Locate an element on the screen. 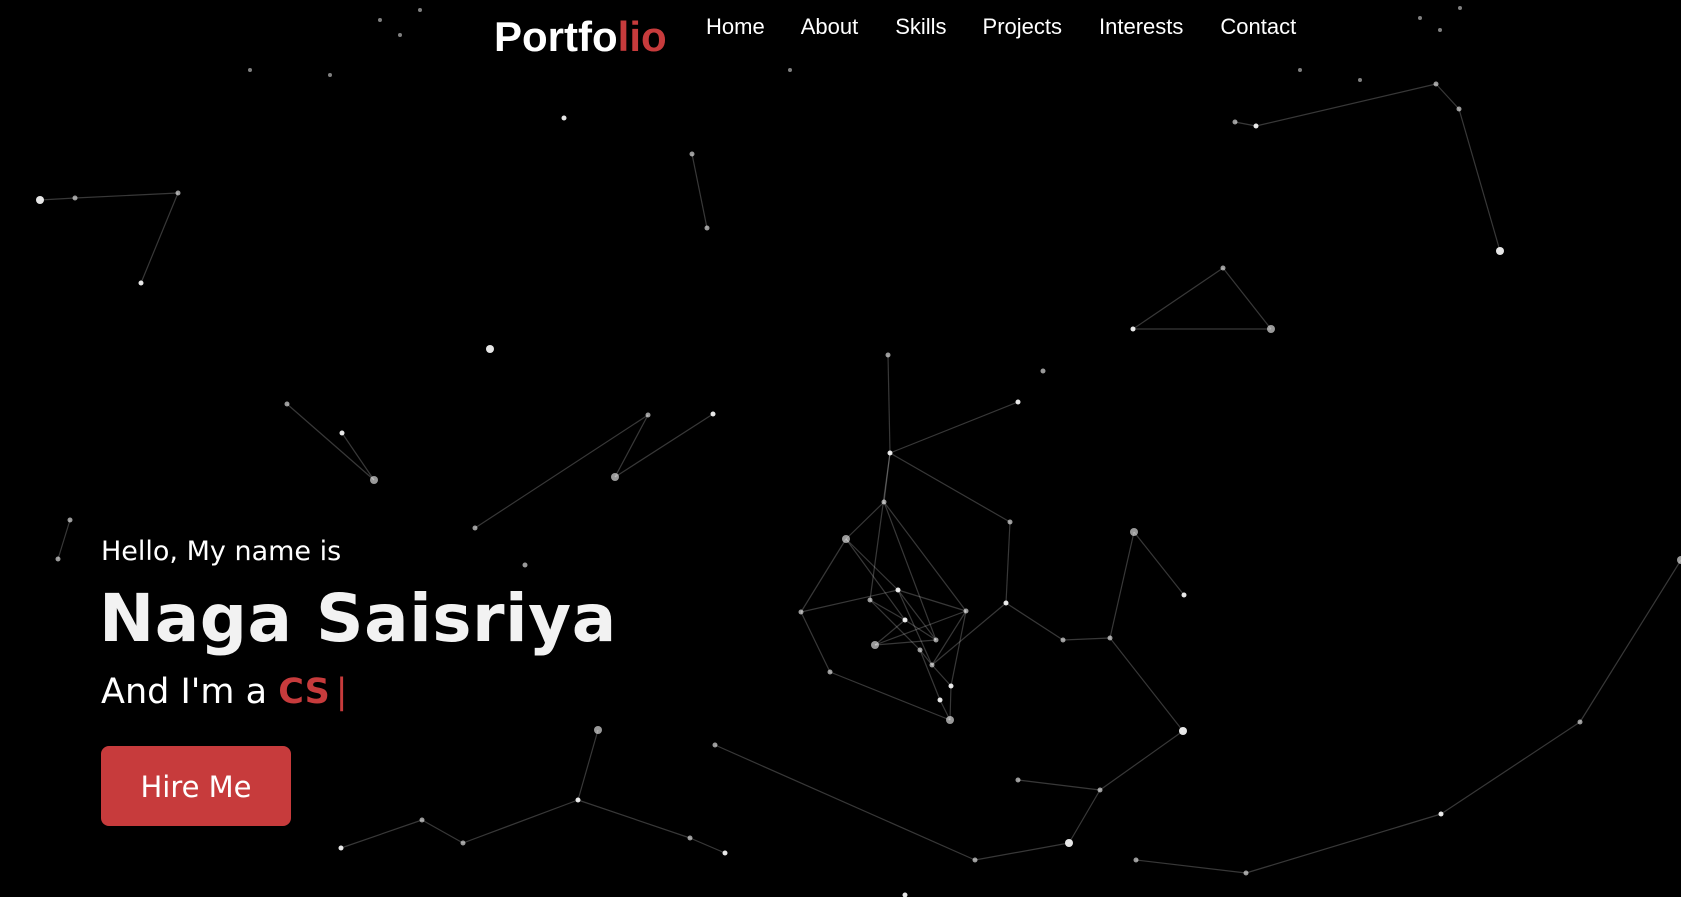  nav-item-interests: Interests is located at coordinates (1141, 27).